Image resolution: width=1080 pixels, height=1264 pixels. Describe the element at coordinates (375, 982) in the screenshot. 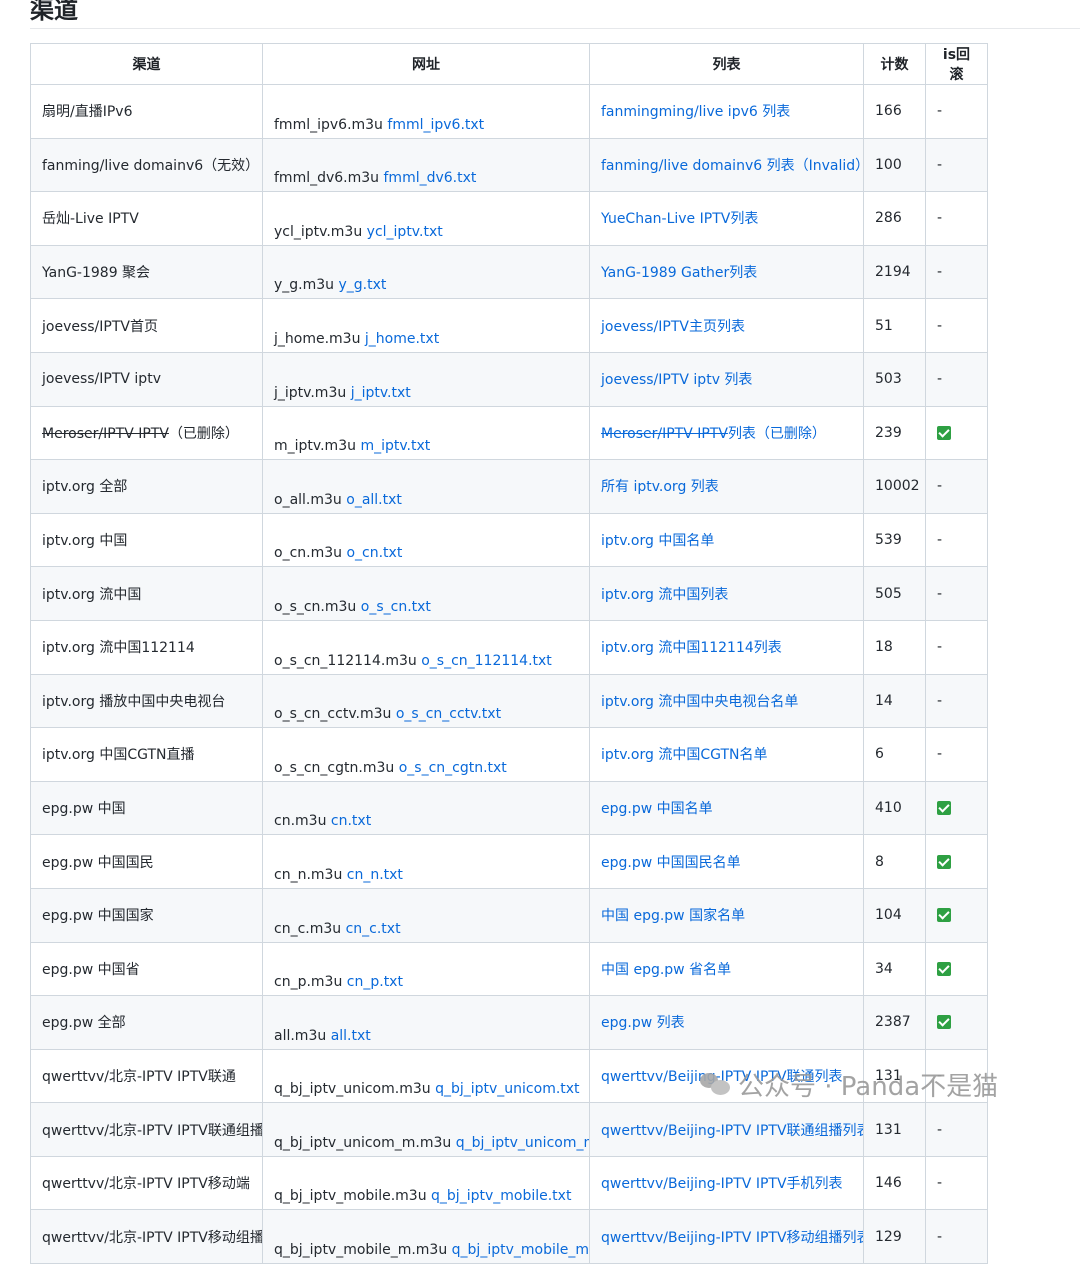

I see `txt-link: cn_p.txt` at that location.